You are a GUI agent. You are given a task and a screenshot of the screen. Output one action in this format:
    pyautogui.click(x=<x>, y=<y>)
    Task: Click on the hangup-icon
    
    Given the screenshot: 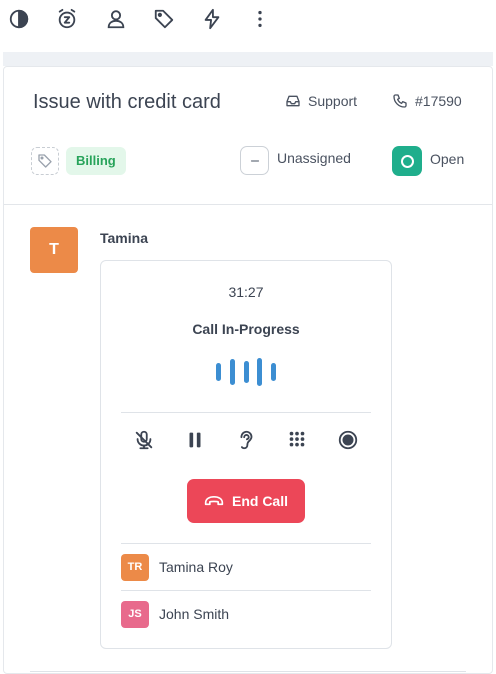 What is the action you would take?
    pyautogui.click(x=214, y=501)
    